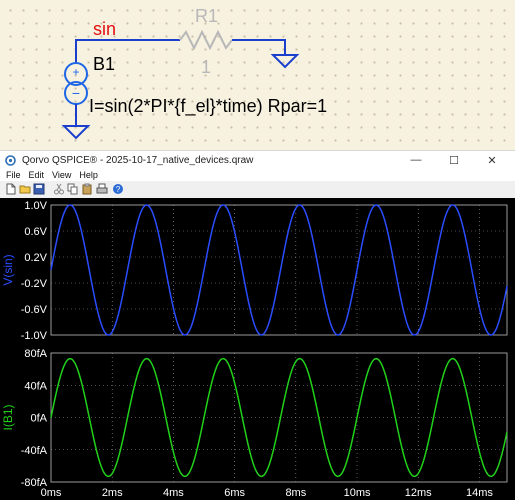 The width and height of the screenshot is (515, 500). I want to click on minimize-button: —, so click(416, 160).